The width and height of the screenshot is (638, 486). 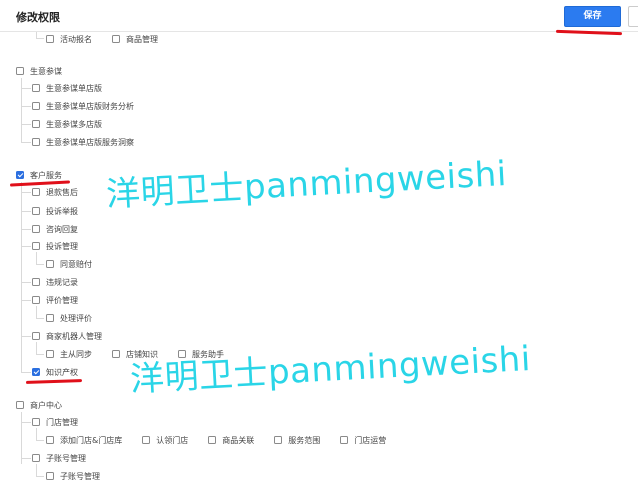 What do you see at coordinates (231, 440) in the screenshot?
I see `tree-item-product-link: 商品关联` at bounding box center [231, 440].